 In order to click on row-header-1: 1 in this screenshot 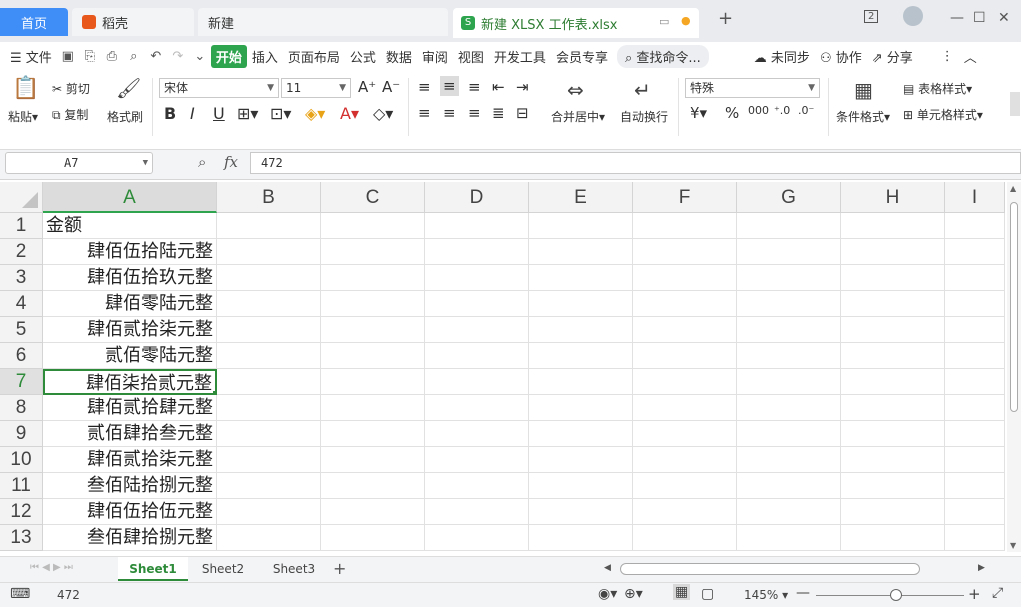, I will do `click(21, 226)`.